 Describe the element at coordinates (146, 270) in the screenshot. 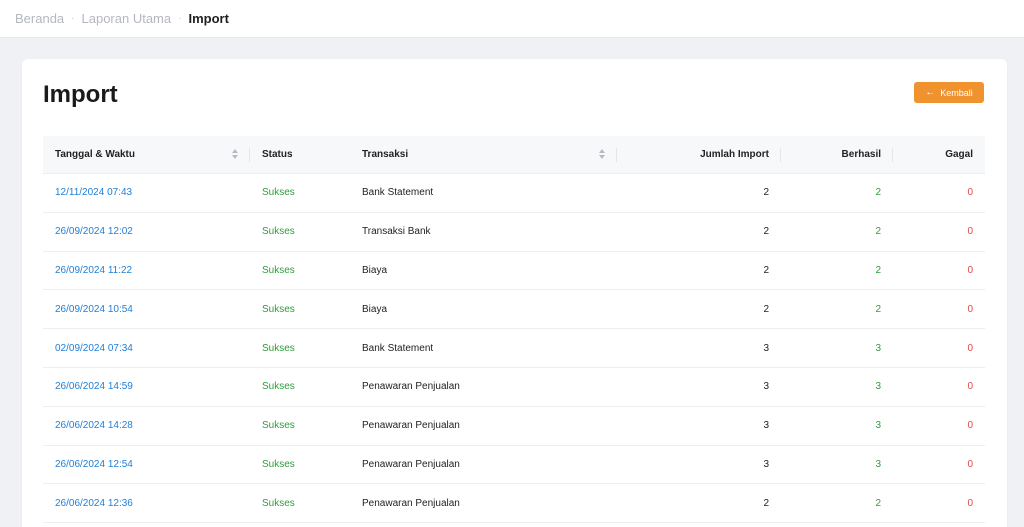

I see `datetime-link: 26/09/2024 11:22` at that location.